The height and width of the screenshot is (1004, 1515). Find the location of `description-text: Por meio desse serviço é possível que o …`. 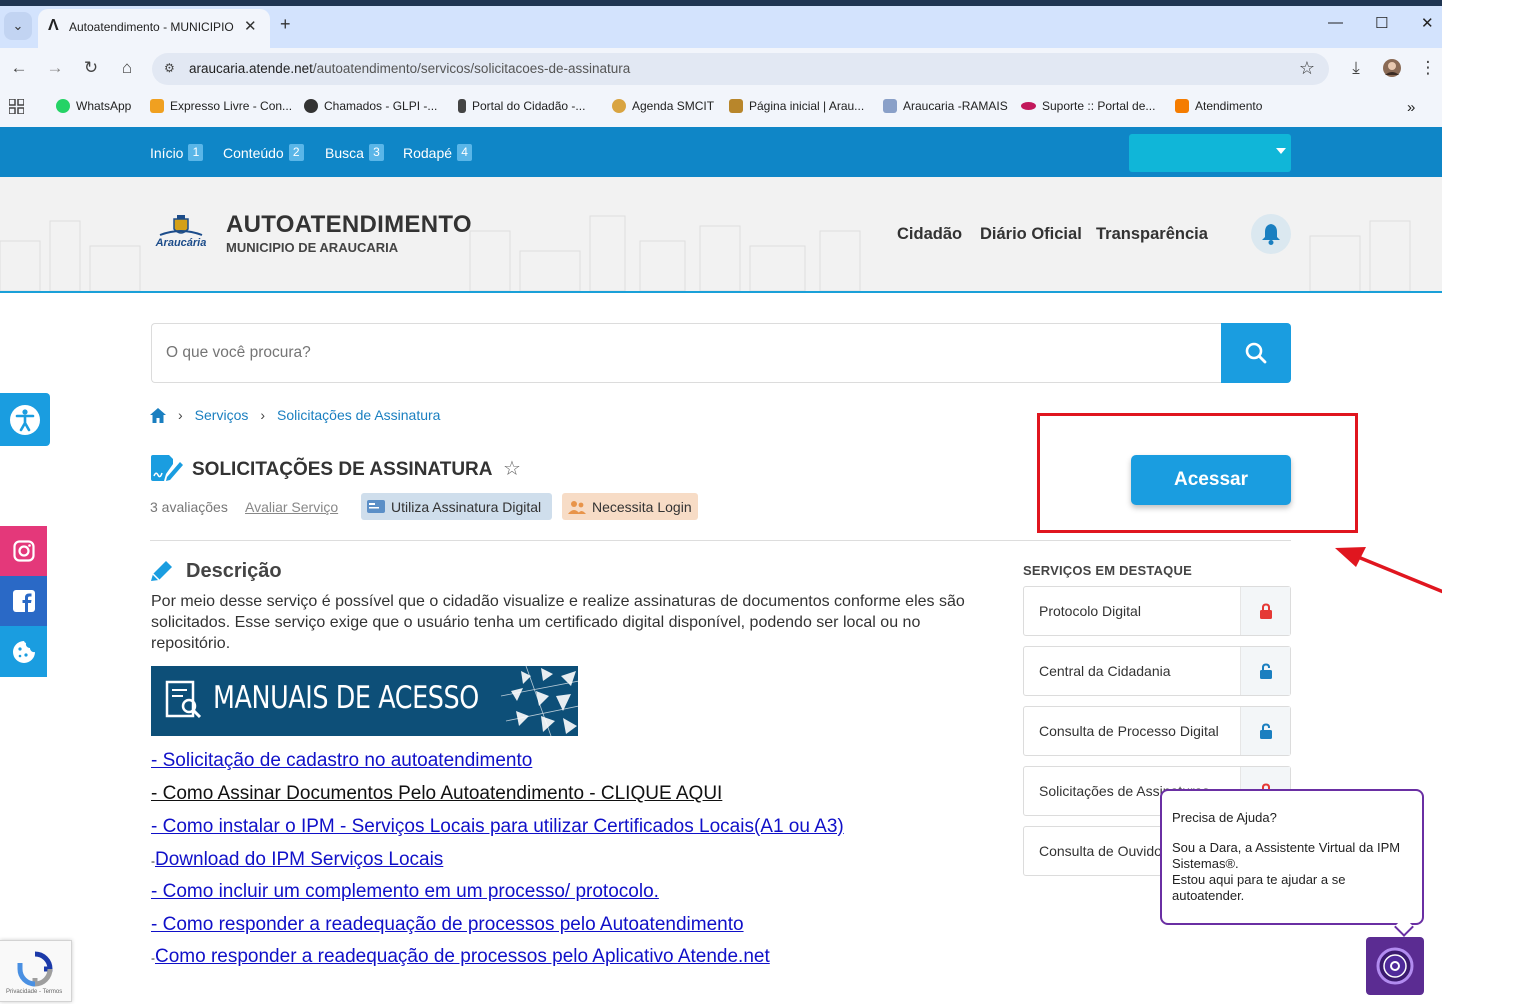

description-text: Por meio desse serviço é possível que o … is located at coordinates (558, 622).